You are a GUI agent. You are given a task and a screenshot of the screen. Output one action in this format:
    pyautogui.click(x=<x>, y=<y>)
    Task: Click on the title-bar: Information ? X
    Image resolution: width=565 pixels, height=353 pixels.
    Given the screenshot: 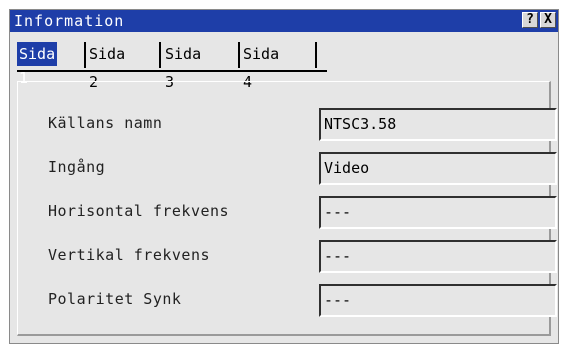 What is the action you would take?
    pyautogui.click(x=284, y=21)
    